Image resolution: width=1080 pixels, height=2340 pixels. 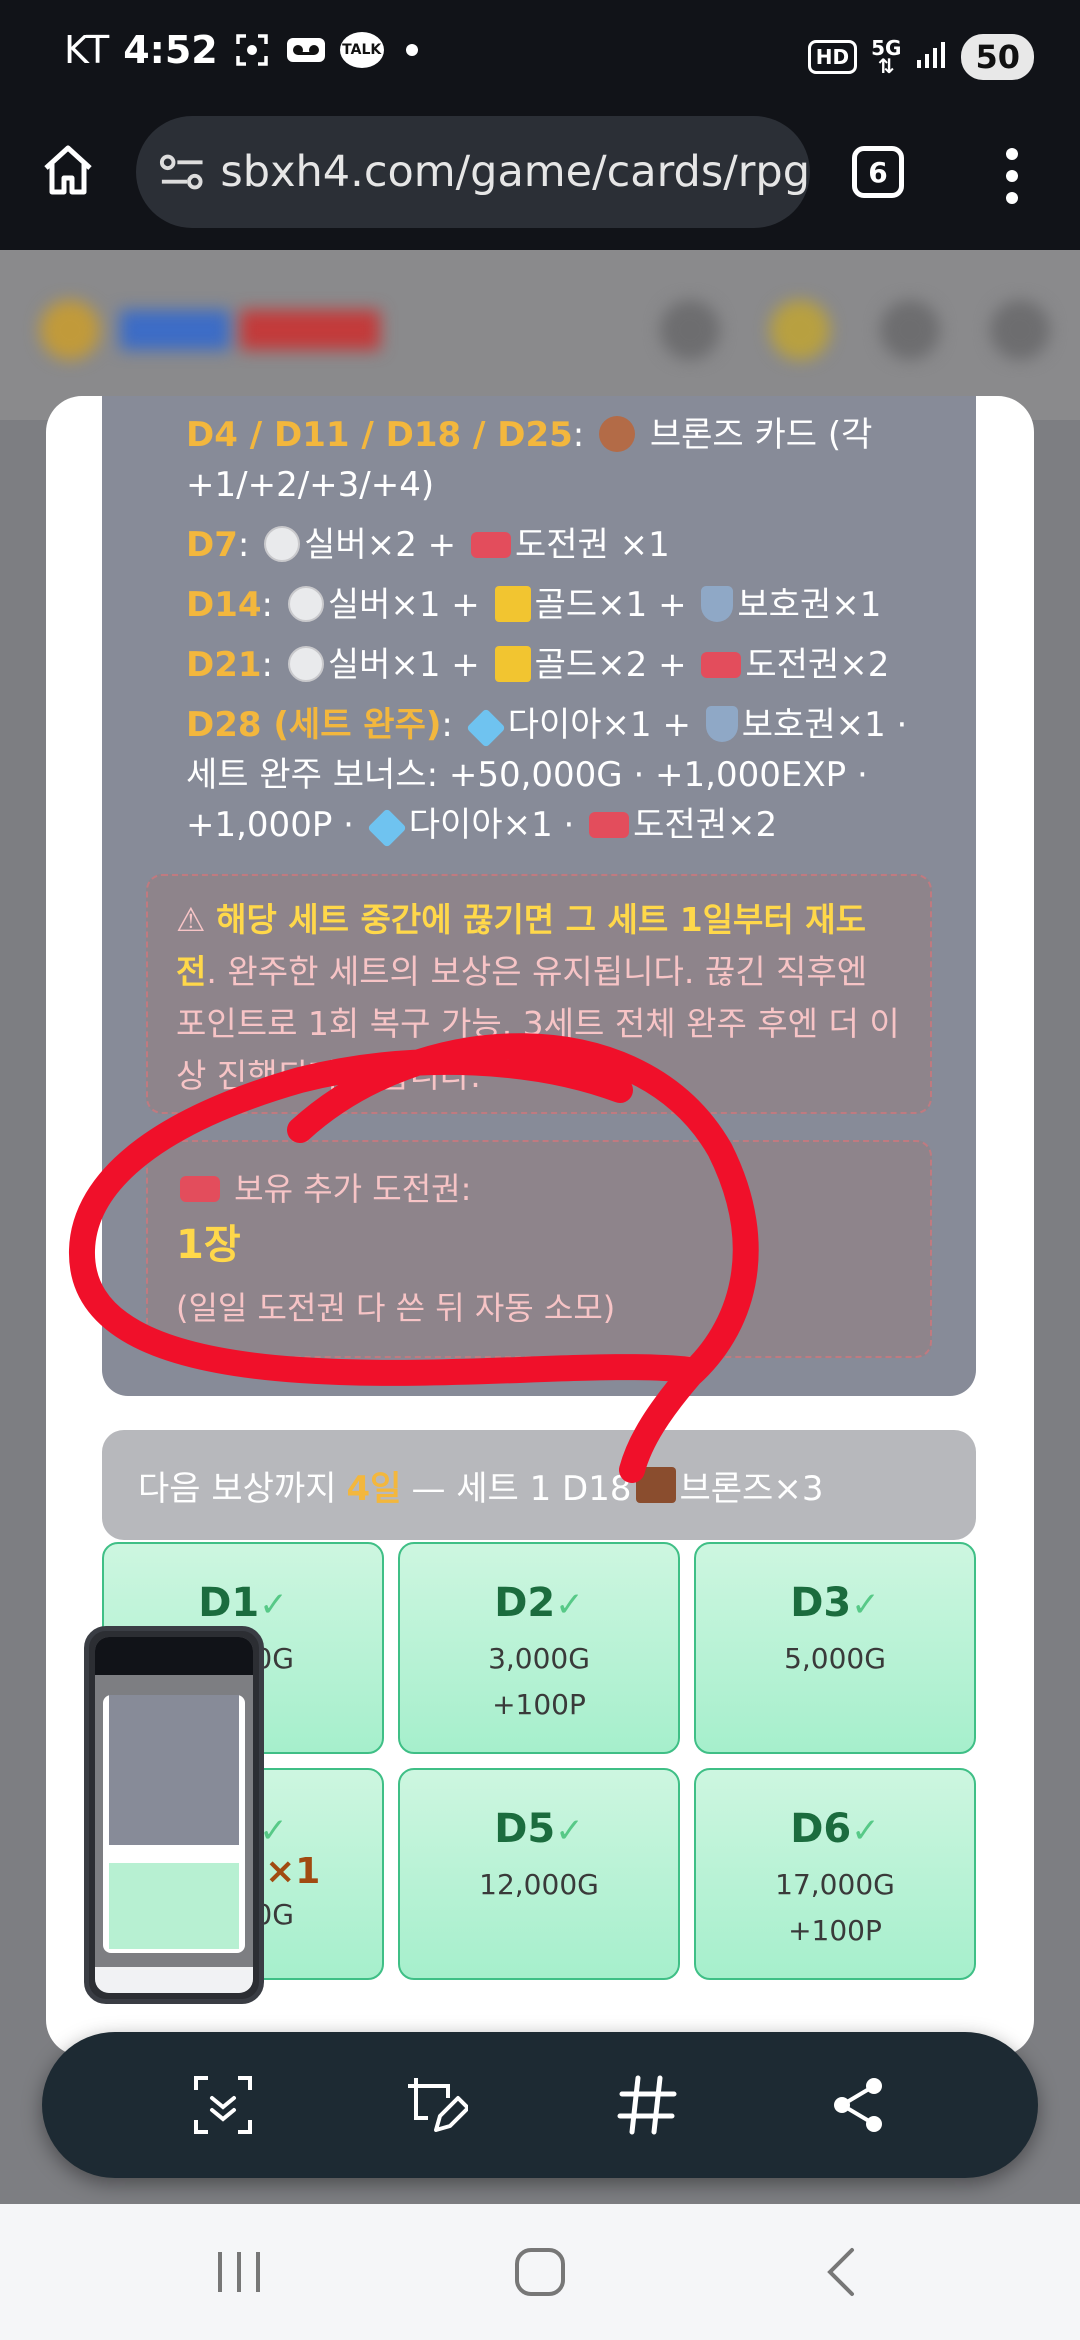 What do you see at coordinates (878, 172) in the screenshot?
I see `tab-switcher-button: 6` at bounding box center [878, 172].